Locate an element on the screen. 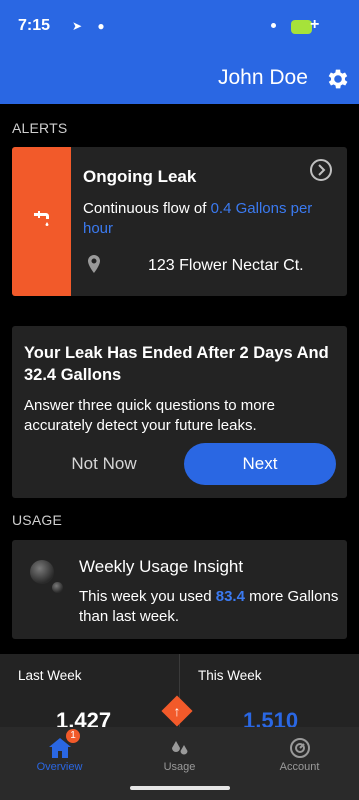  usage-section-label: USAGE is located at coordinates (37, 520).